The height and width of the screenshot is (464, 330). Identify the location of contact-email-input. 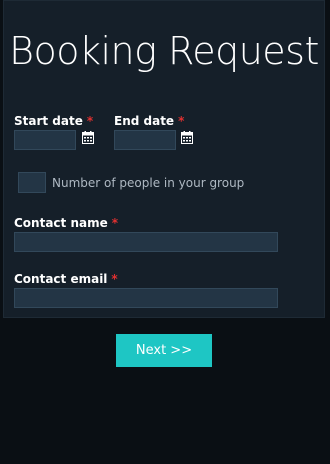
(146, 298).